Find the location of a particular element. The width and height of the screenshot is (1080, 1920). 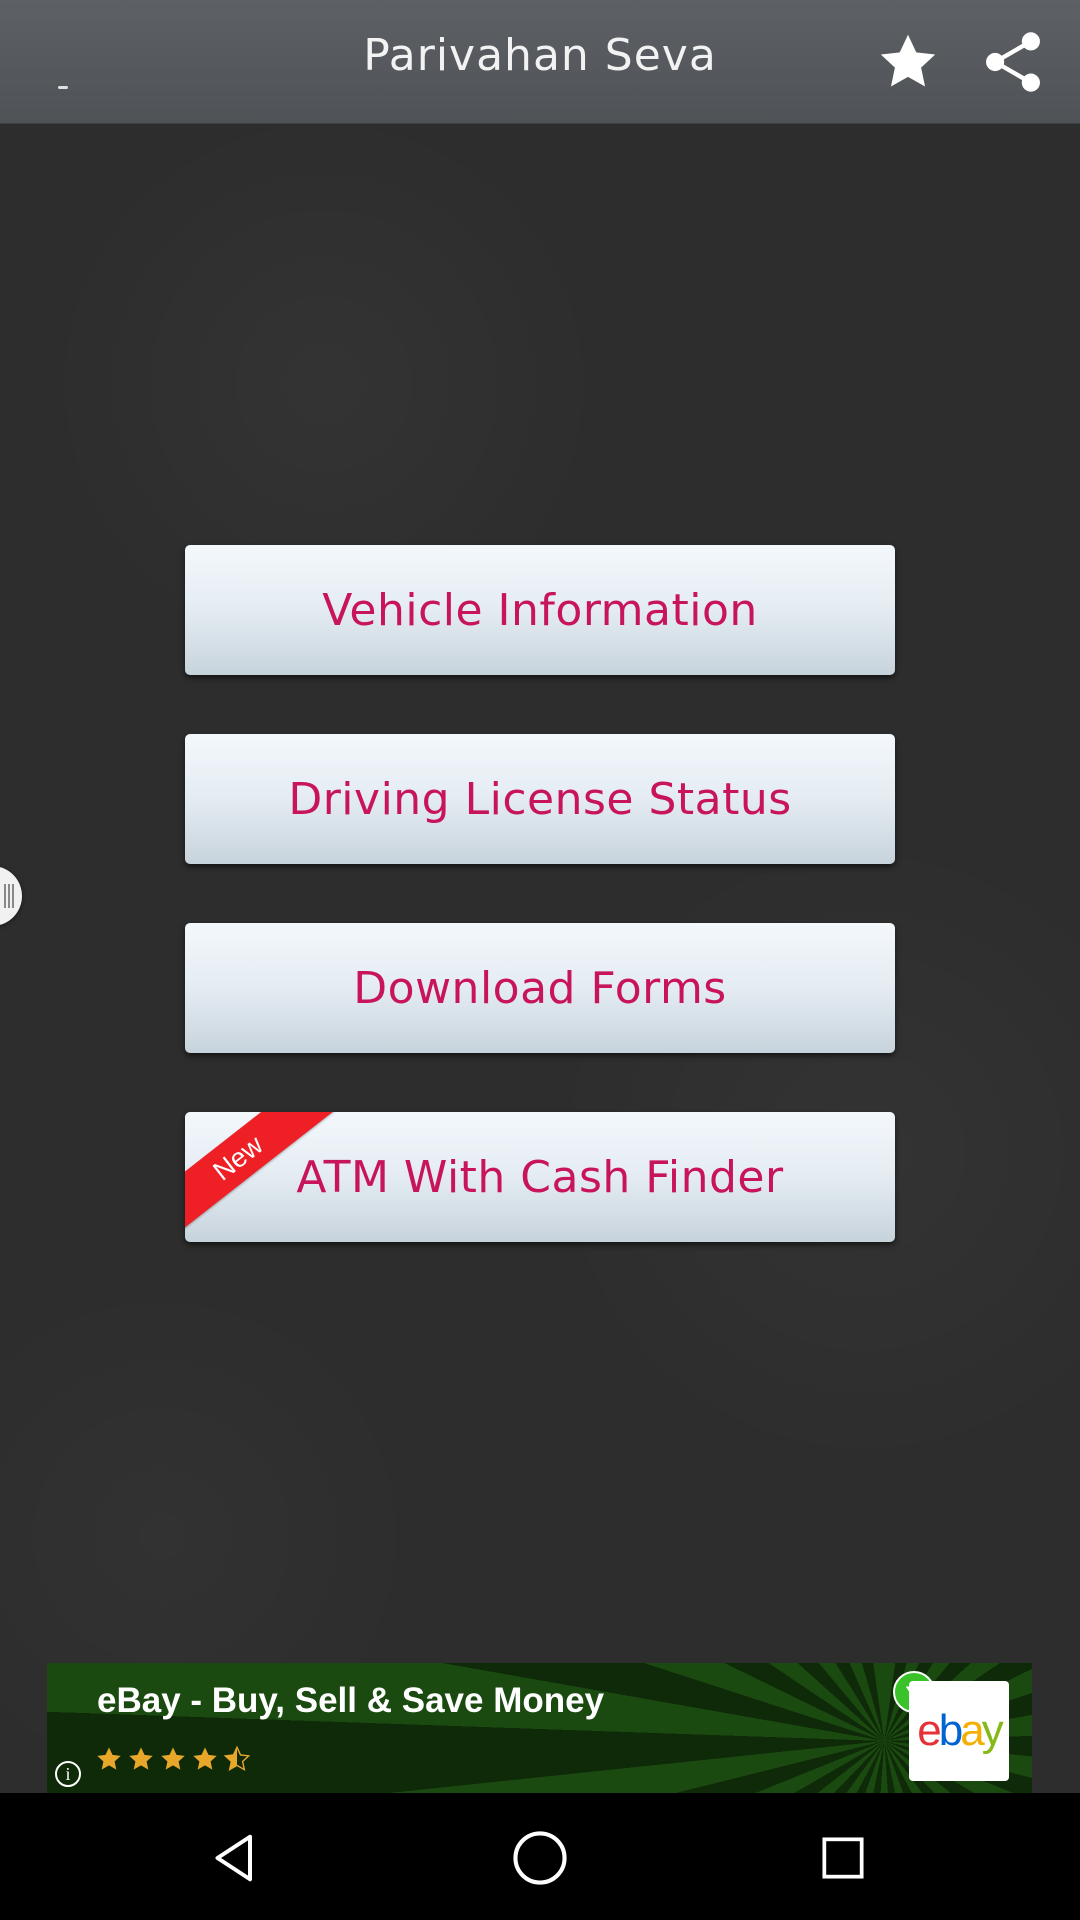

button-label: ATM With Cash Finder is located at coordinates (540, 1177).